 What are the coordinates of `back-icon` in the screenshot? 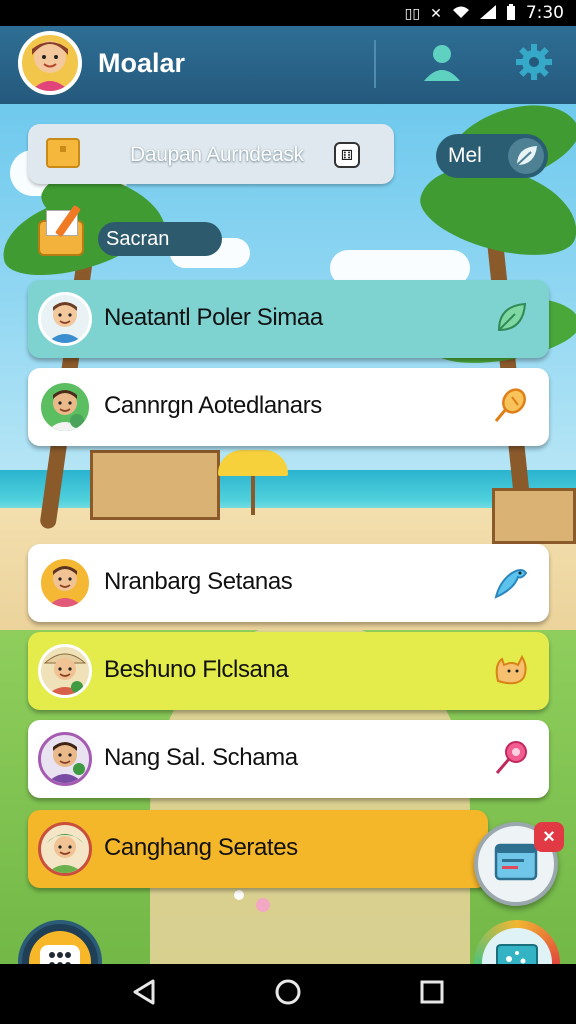 It's located at (144, 994).